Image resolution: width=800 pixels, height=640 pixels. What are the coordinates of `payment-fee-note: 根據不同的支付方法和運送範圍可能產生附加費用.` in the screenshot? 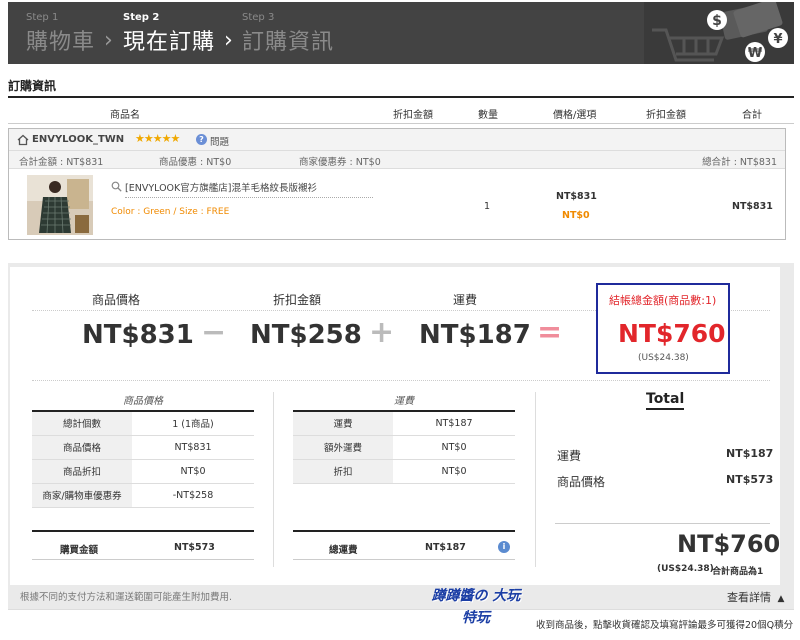 It's located at (126, 597).